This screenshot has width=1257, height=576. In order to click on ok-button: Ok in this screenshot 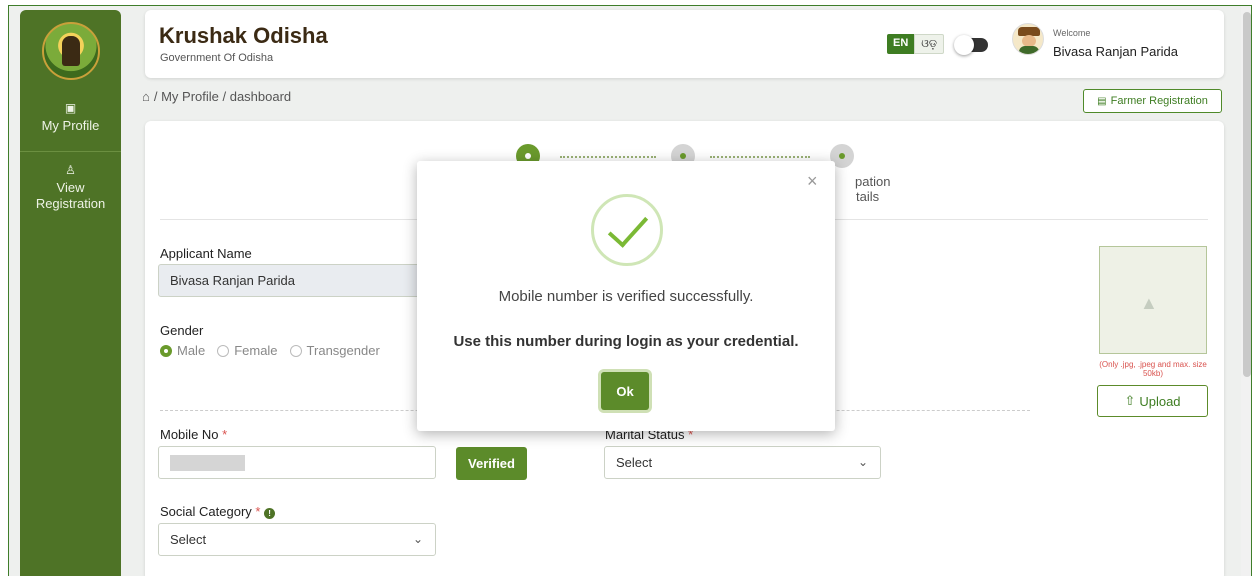, I will do `click(625, 391)`.